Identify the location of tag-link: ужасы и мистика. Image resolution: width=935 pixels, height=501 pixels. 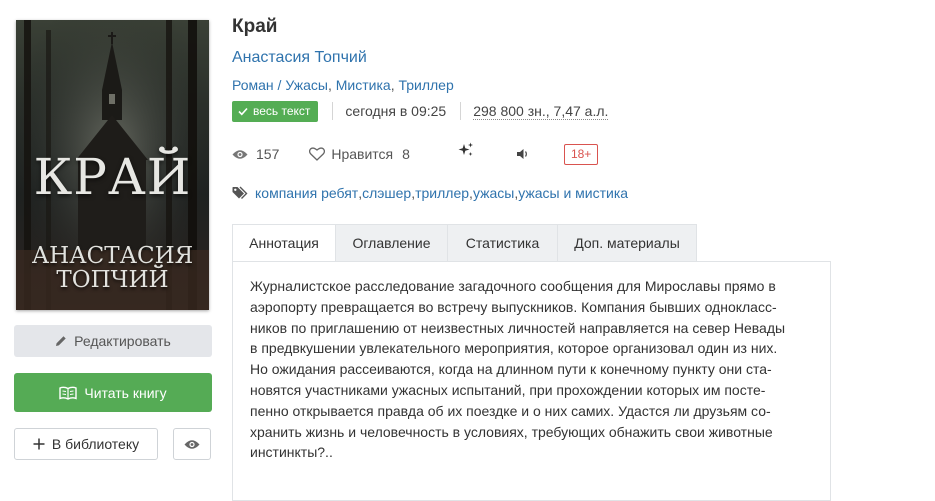
(573, 193).